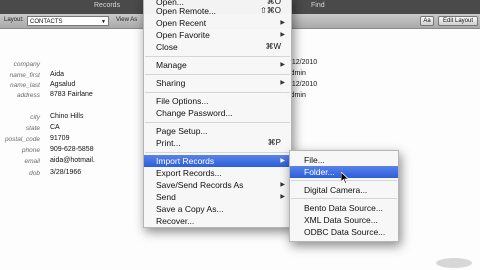 The image size is (480, 270). Describe the element at coordinates (127, 20) in the screenshot. I see `view-as-label: View As` at that location.